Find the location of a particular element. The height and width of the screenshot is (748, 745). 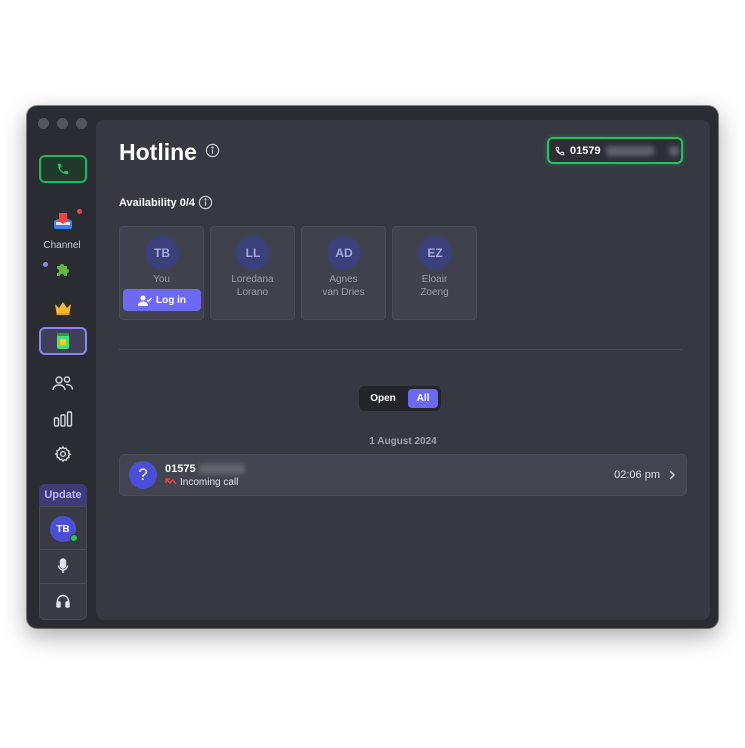

agent-card: LL Loredana Lorano is located at coordinates (252, 273).